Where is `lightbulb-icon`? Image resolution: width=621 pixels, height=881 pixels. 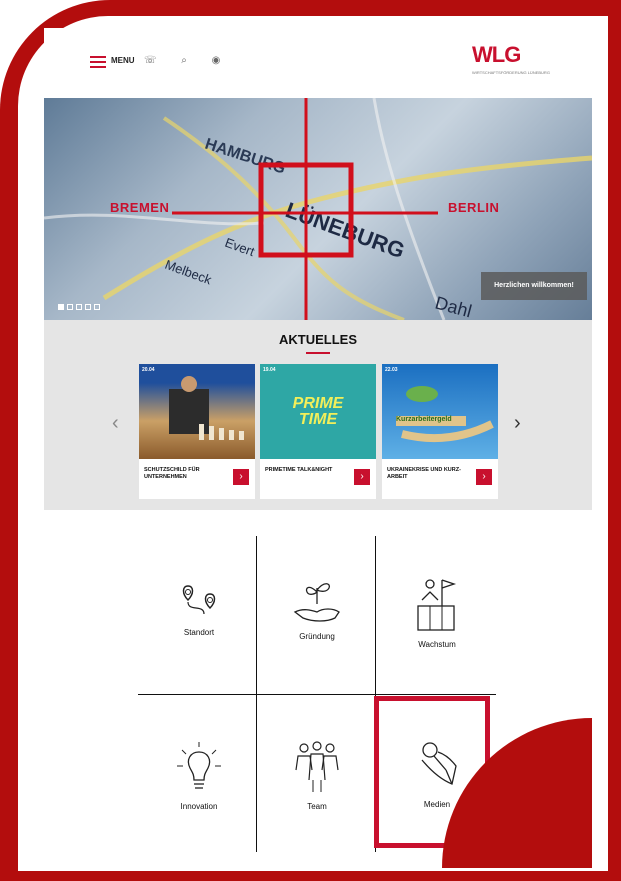
lightbulb-icon is located at coordinates (199, 765).